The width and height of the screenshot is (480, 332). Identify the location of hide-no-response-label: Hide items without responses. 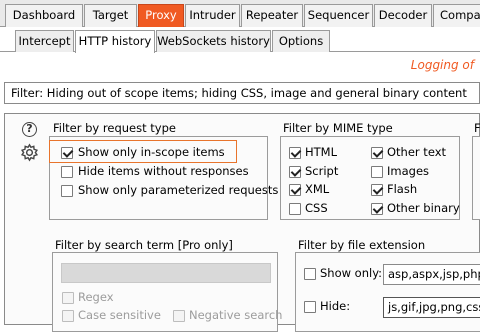
(163, 171).